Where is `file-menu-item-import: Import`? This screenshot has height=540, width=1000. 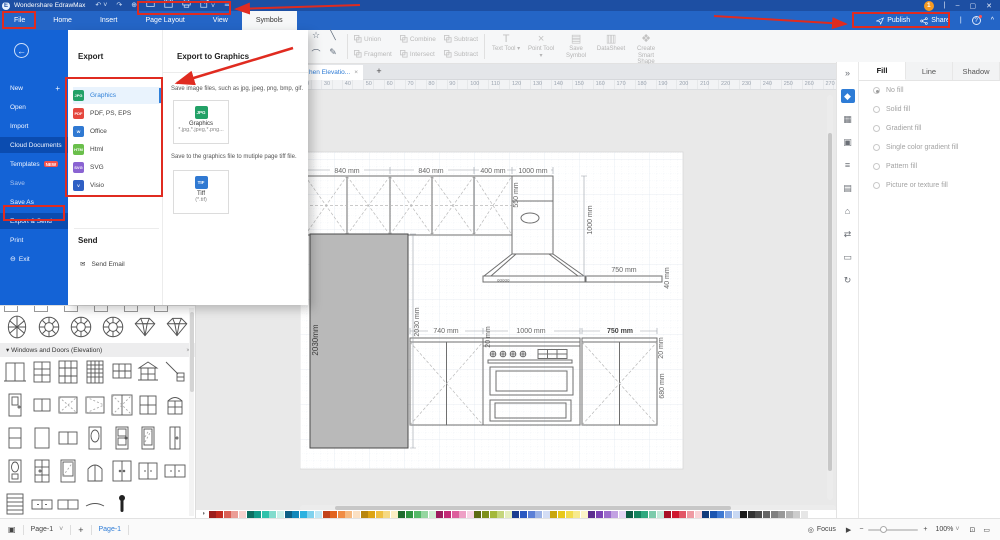
file-menu-item-import: Import is located at coordinates (34, 126).